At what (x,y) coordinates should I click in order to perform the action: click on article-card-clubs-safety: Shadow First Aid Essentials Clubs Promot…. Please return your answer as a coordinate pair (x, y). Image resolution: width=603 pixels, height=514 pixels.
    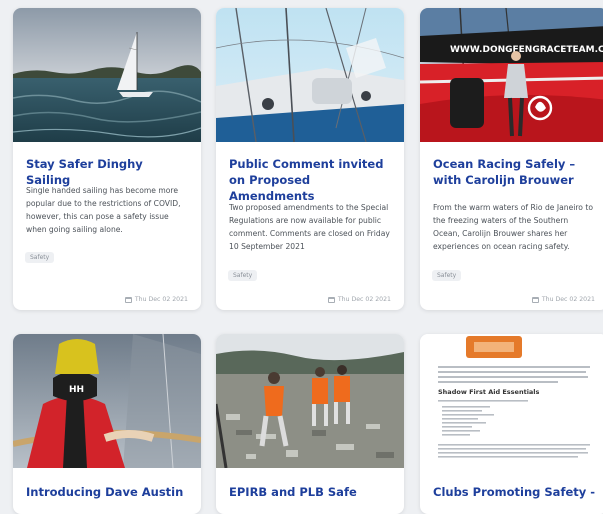
    Looking at the image, I should click on (511, 424).